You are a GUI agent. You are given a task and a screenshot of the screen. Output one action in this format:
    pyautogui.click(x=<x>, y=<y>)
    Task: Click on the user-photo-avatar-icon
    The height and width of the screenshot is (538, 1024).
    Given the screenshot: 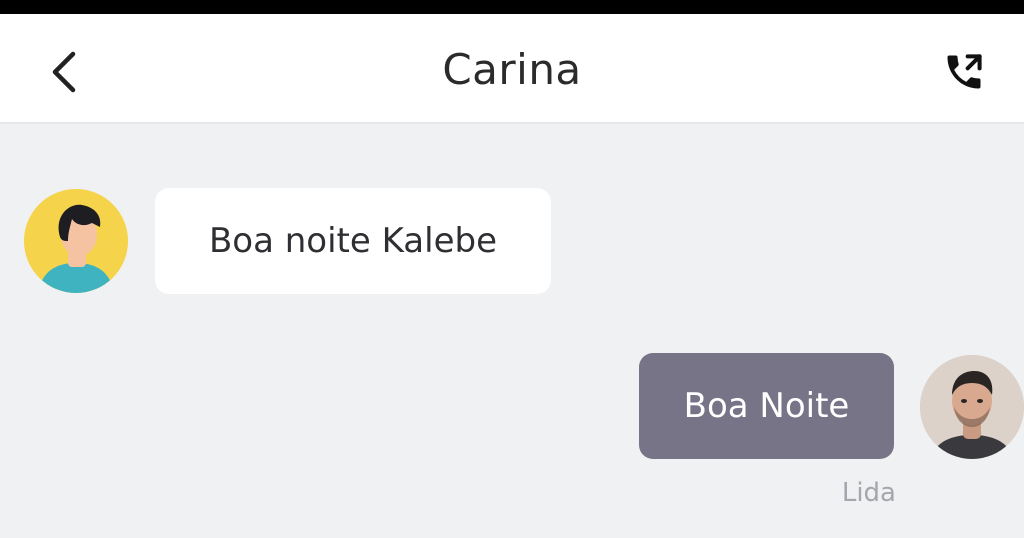 What is the action you would take?
    pyautogui.click(x=972, y=407)
    